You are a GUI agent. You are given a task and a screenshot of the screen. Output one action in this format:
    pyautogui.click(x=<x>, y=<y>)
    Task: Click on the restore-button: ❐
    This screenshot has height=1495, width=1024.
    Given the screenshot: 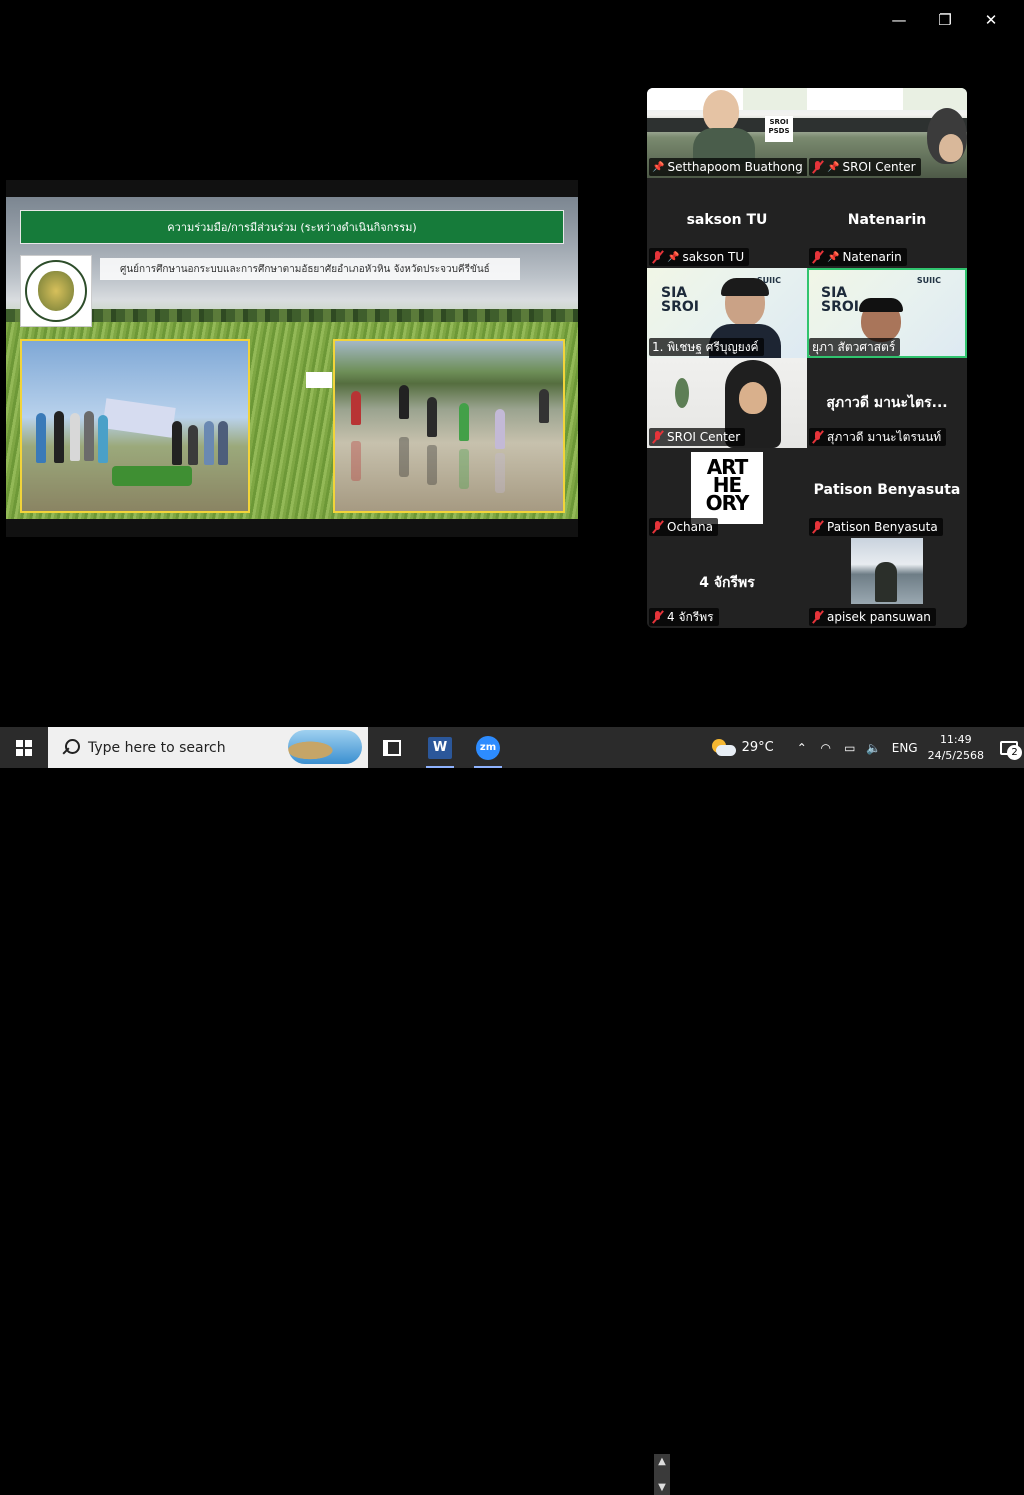 What is the action you would take?
    pyautogui.click(x=945, y=20)
    